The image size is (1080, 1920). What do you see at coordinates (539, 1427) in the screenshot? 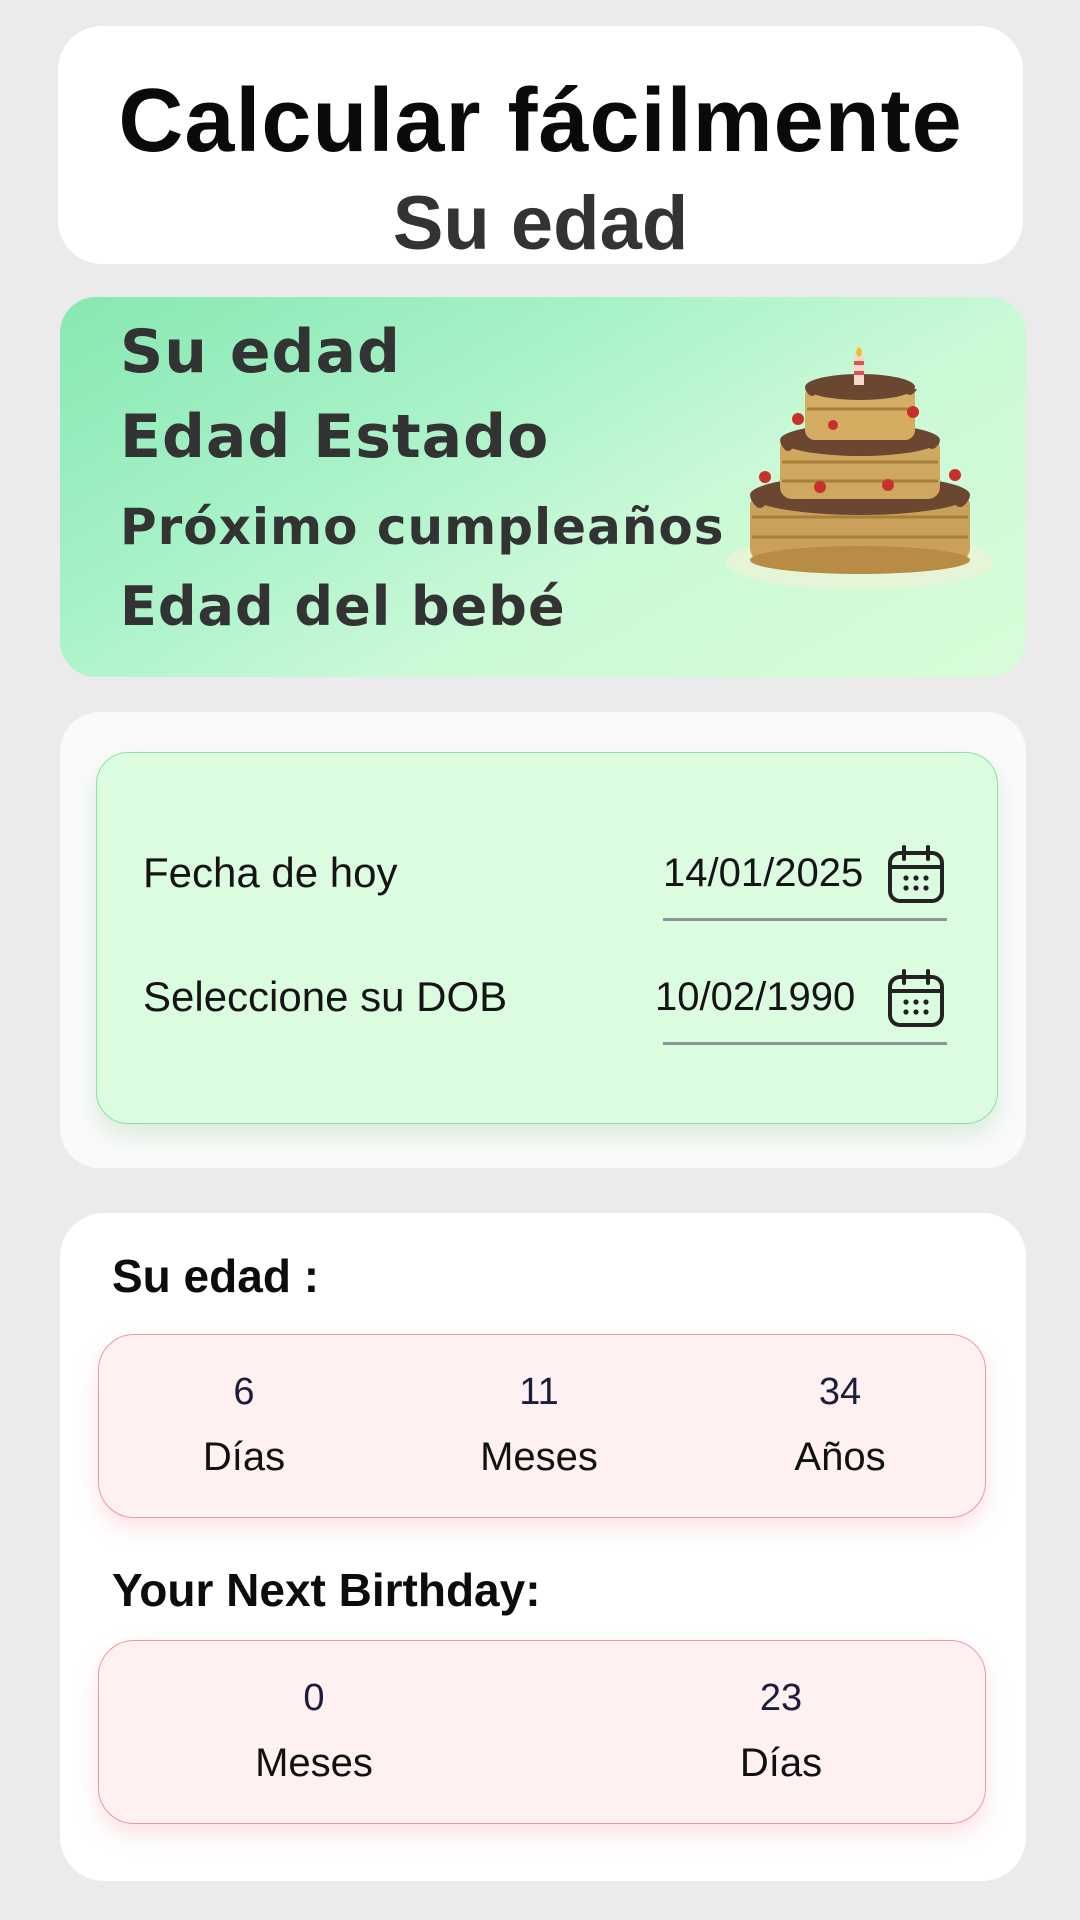
I see `age-months: 11 Meses` at bounding box center [539, 1427].